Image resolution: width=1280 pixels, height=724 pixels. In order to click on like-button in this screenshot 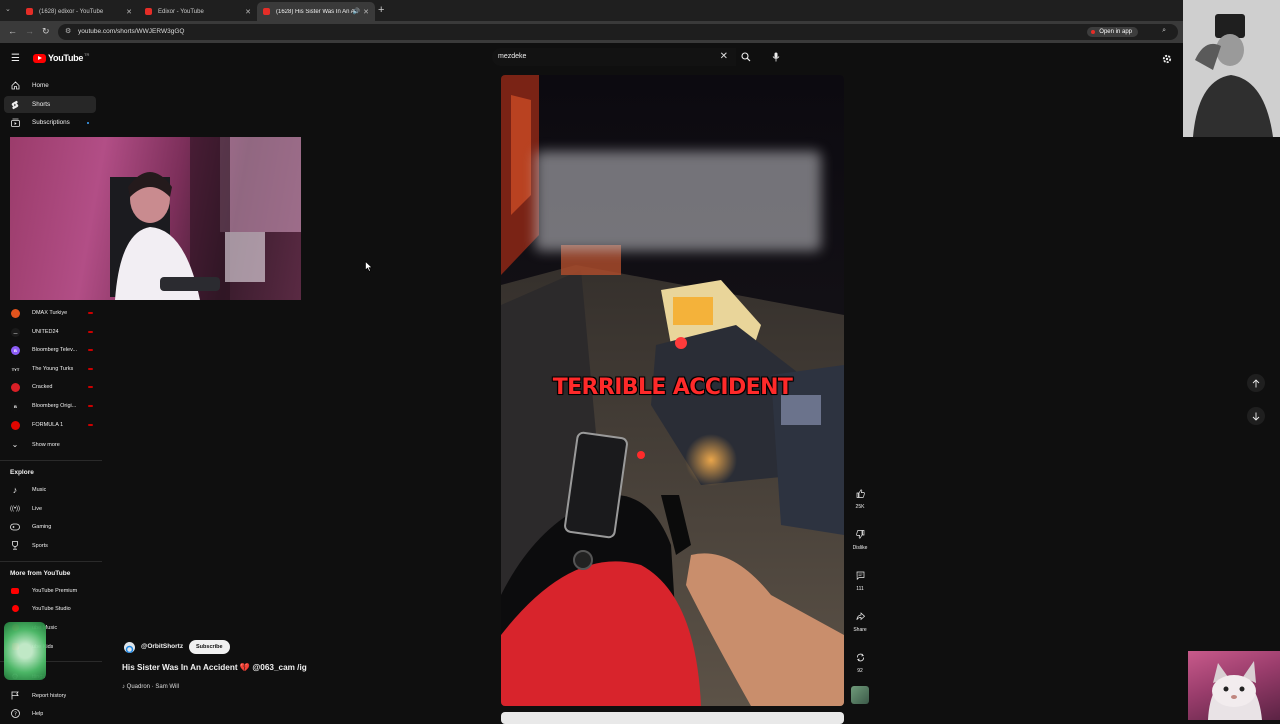, I will do `click(860, 493)`.